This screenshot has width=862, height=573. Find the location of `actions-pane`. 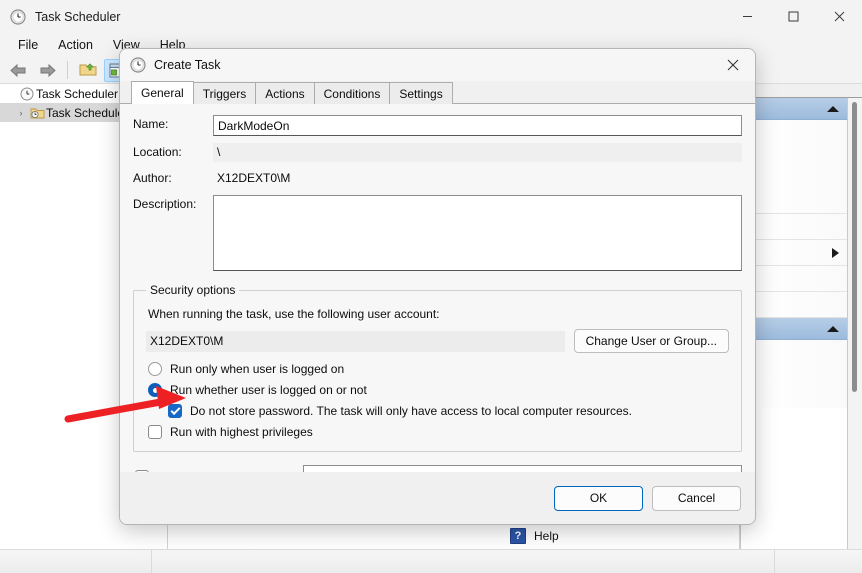

actions-pane is located at coordinates (801, 328).